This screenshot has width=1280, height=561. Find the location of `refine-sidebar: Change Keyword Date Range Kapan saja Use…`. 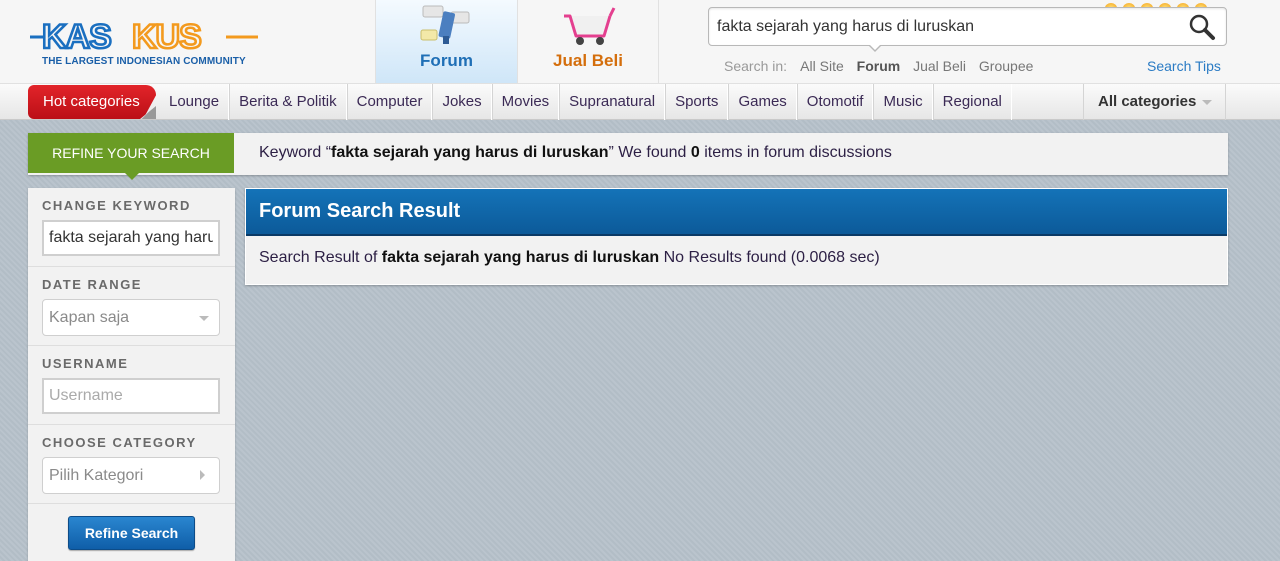

refine-sidebar: Change Keyword Date Range Kapan saja Use… is located at coordinates (131, 374).